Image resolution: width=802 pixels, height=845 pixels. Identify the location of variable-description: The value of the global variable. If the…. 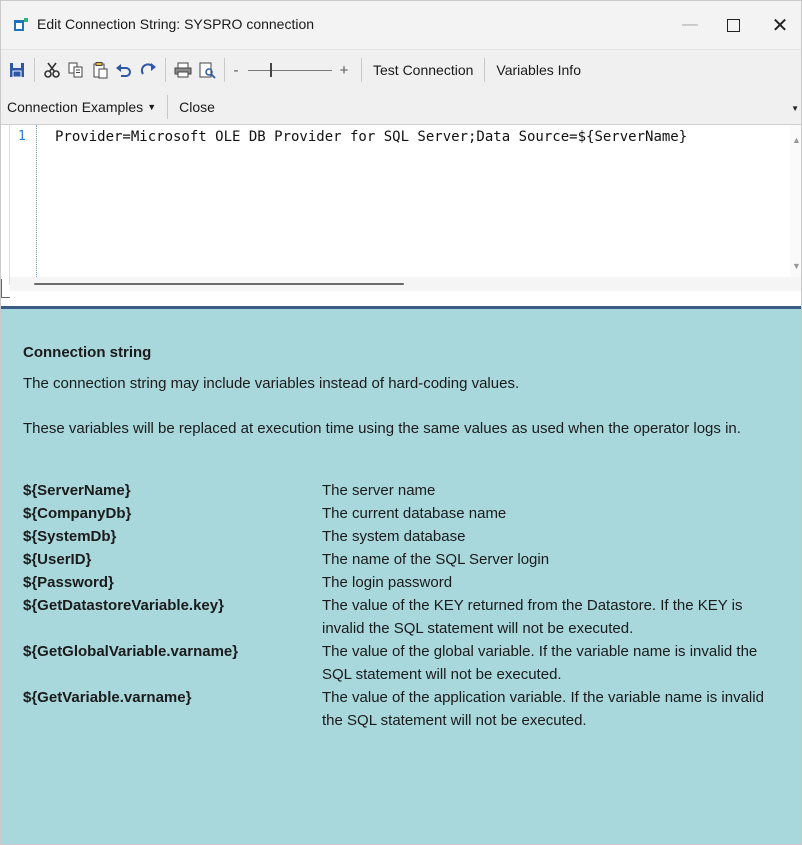
(540, 663).